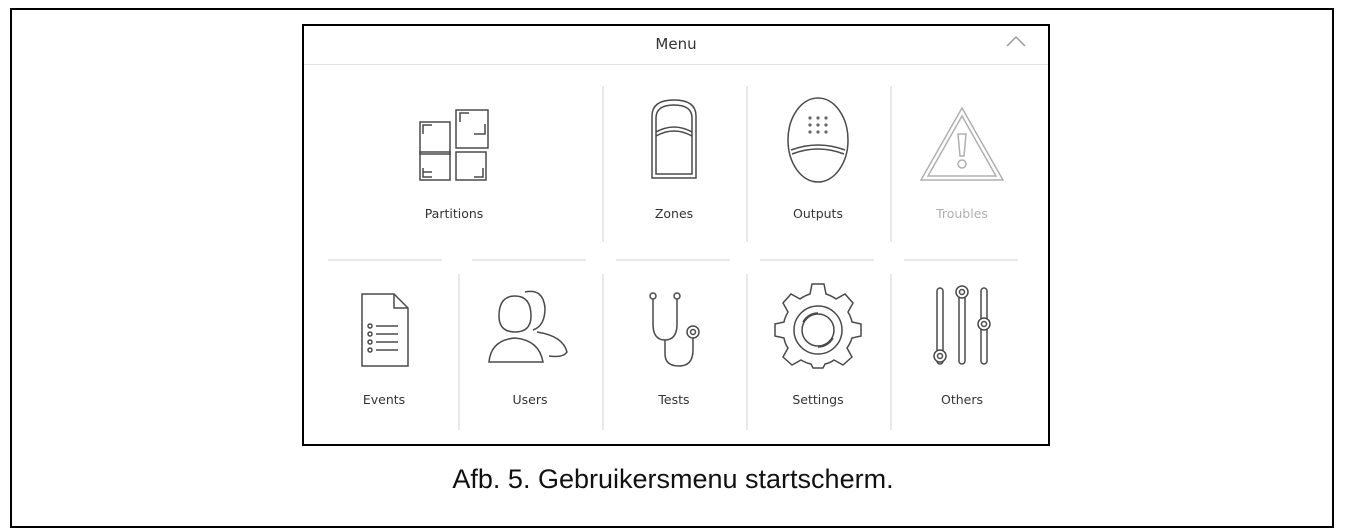 This screenshot has width=1346, height=528. I want to click on gear-icon, so click(818, 326).